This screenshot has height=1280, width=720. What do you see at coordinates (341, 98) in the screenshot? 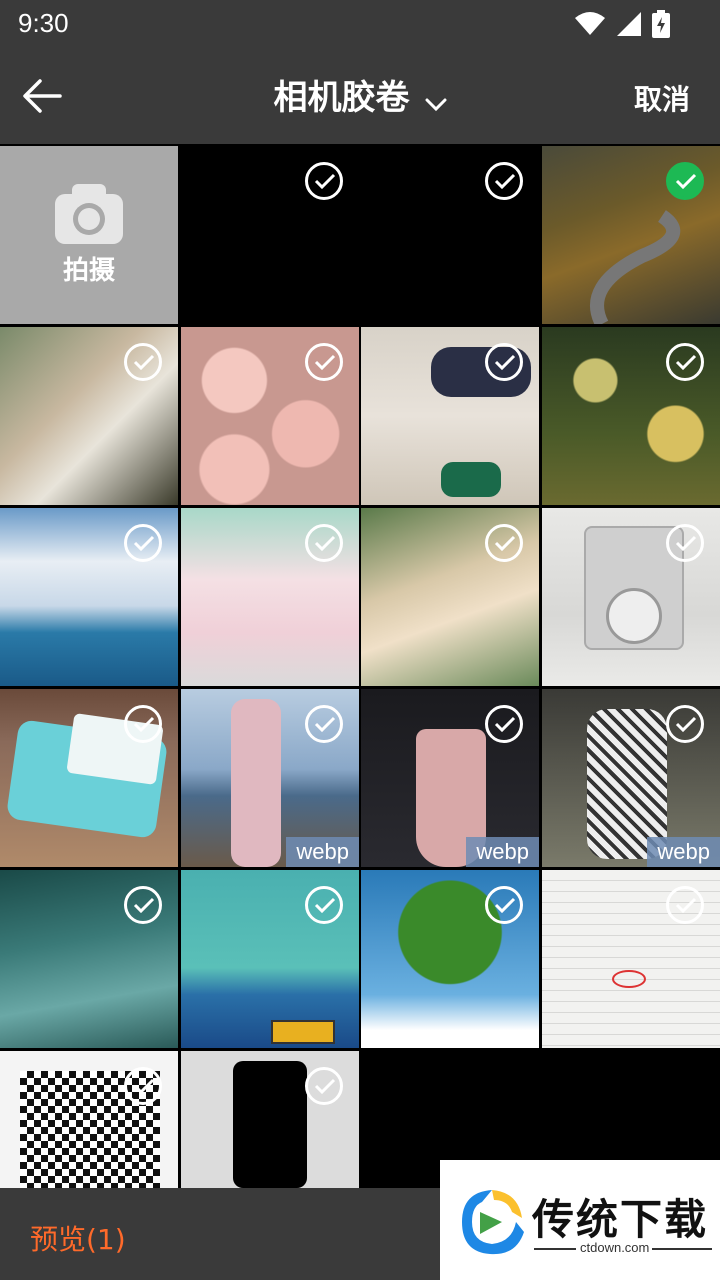
I see `album-title: 相机胶卷` at bounding box center [341, 98].